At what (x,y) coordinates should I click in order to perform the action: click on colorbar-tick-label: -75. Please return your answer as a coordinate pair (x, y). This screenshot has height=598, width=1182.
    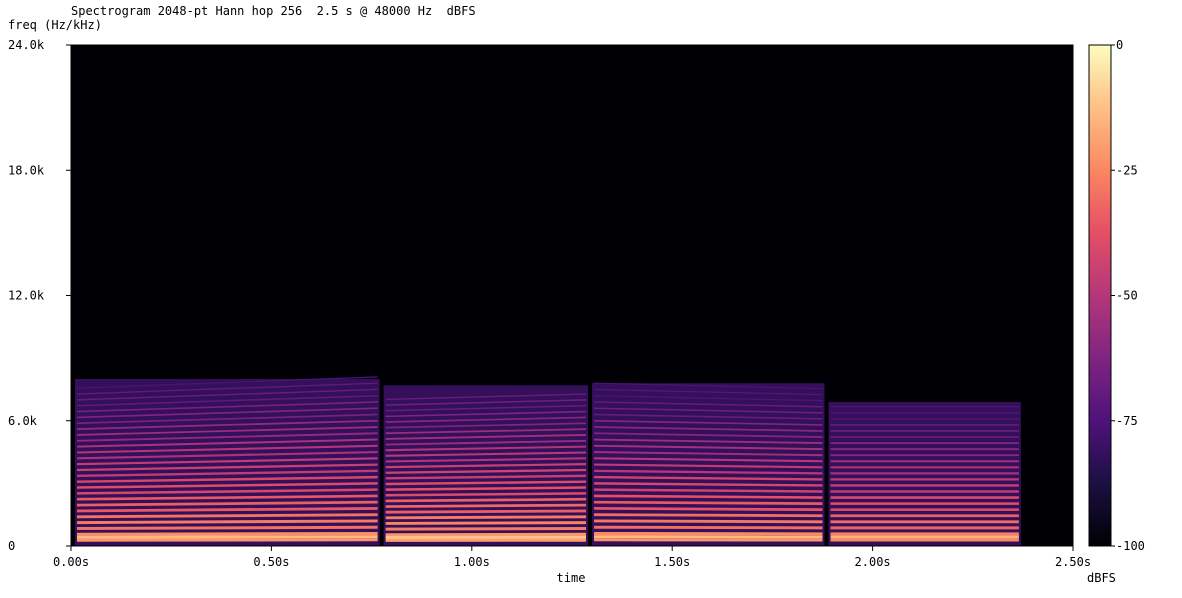
    Looking at the image, I should click on (1127, 421).